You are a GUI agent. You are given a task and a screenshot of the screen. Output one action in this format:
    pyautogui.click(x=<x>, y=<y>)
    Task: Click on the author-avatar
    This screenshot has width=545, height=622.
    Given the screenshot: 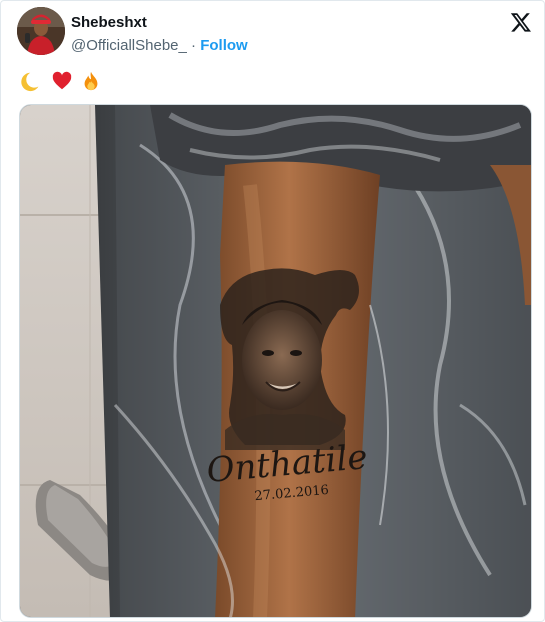 What is the action you would take?
    pyautogui.click(x=41, y=31)
    